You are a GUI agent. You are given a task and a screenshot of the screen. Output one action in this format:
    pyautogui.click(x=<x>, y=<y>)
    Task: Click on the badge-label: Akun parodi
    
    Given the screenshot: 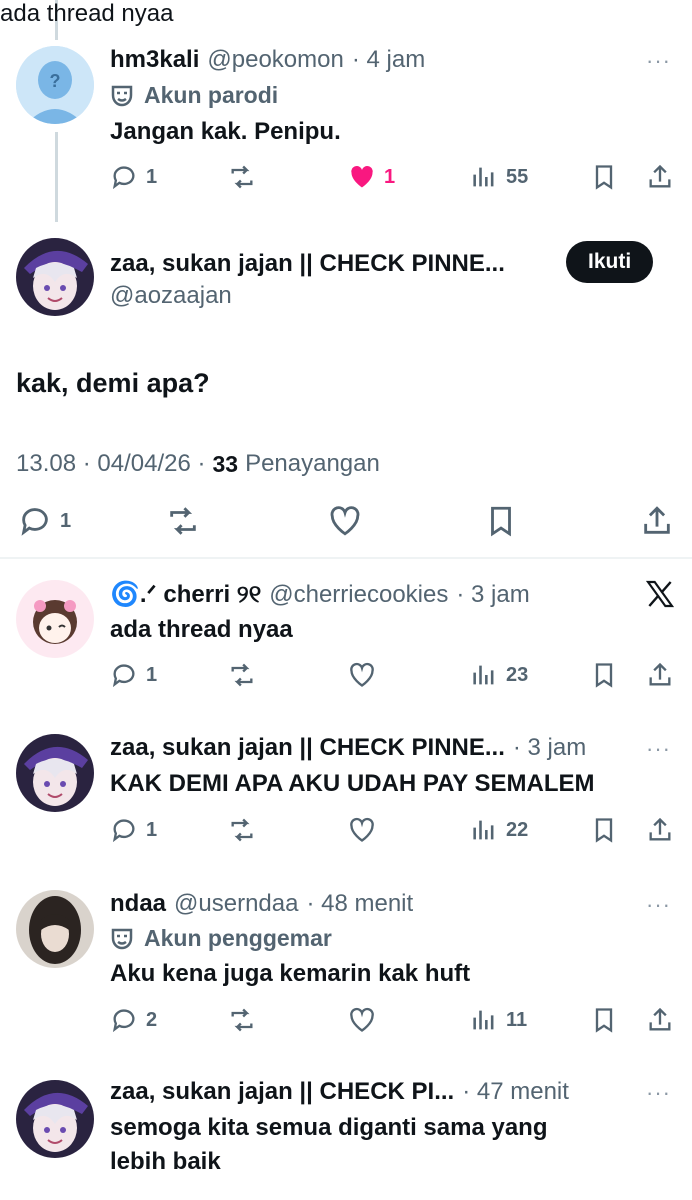 What is the action you would take?
    pyautogui.click(x=211, y=95)
    